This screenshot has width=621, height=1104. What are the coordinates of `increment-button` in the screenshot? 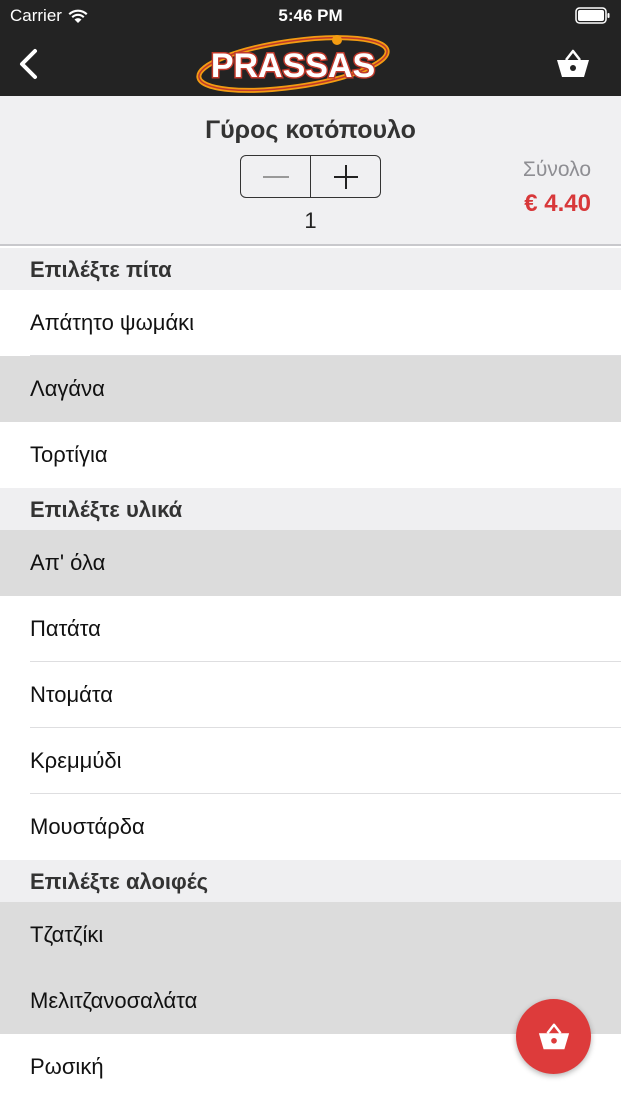 It's located at (345, 176).